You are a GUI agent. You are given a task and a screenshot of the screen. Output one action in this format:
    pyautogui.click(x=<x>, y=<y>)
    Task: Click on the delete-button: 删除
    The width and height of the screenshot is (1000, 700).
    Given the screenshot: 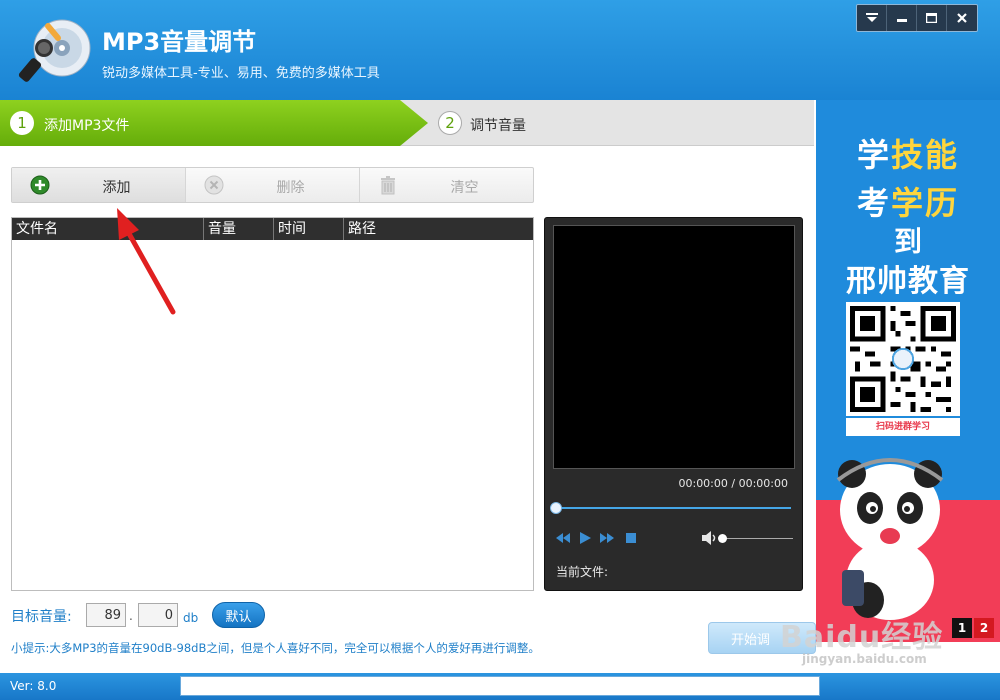 What is the action you would take?
    pyautogui.click(x=273, y=185)
    